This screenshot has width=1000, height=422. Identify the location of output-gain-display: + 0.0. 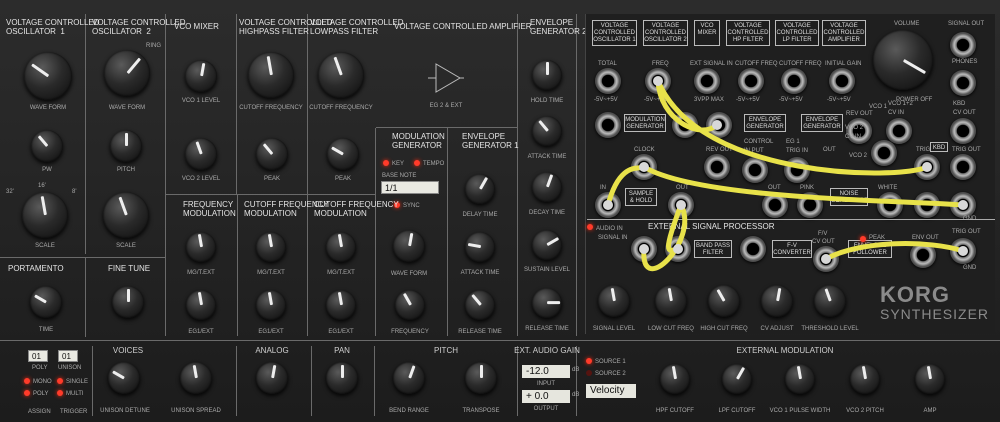
(546, 396).